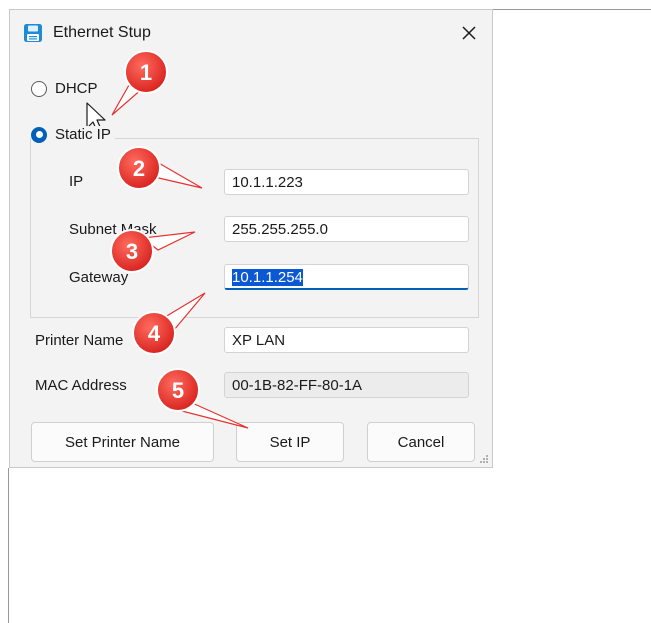  What do you see at coordinates (267, 182) in the screenshot?
I see `ip-value: 10.1.1.223` at bounding box center [267, 182].